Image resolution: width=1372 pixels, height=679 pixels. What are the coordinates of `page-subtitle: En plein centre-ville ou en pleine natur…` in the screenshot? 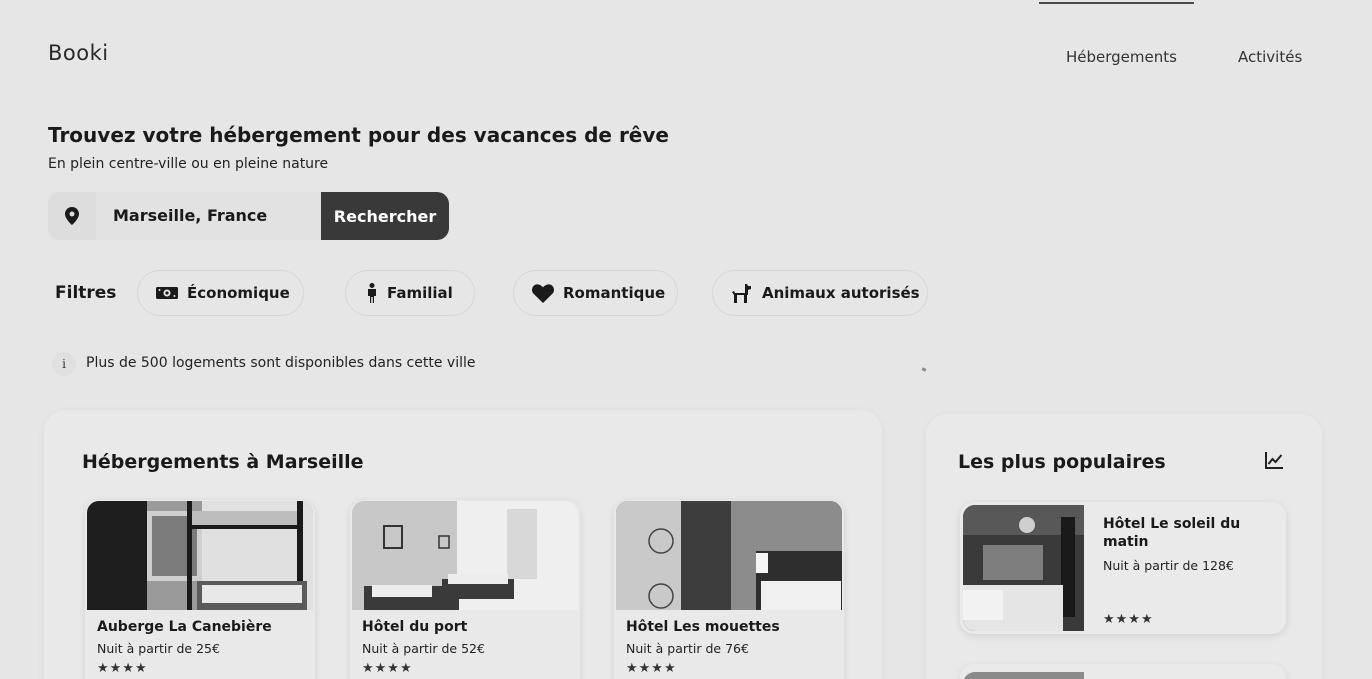 It's located at (188, 164).